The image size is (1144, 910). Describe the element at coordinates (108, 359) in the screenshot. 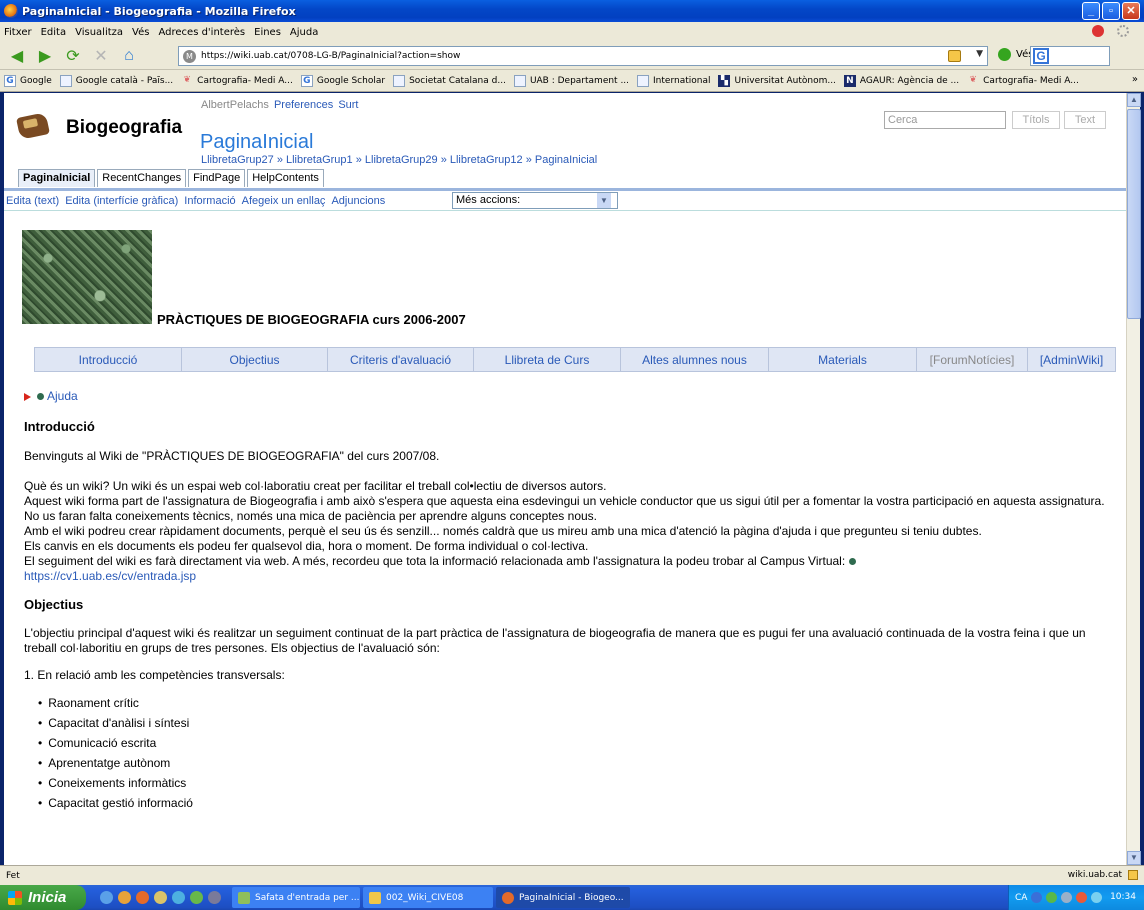

I see `menu-introduccio: Introducció` at that location.